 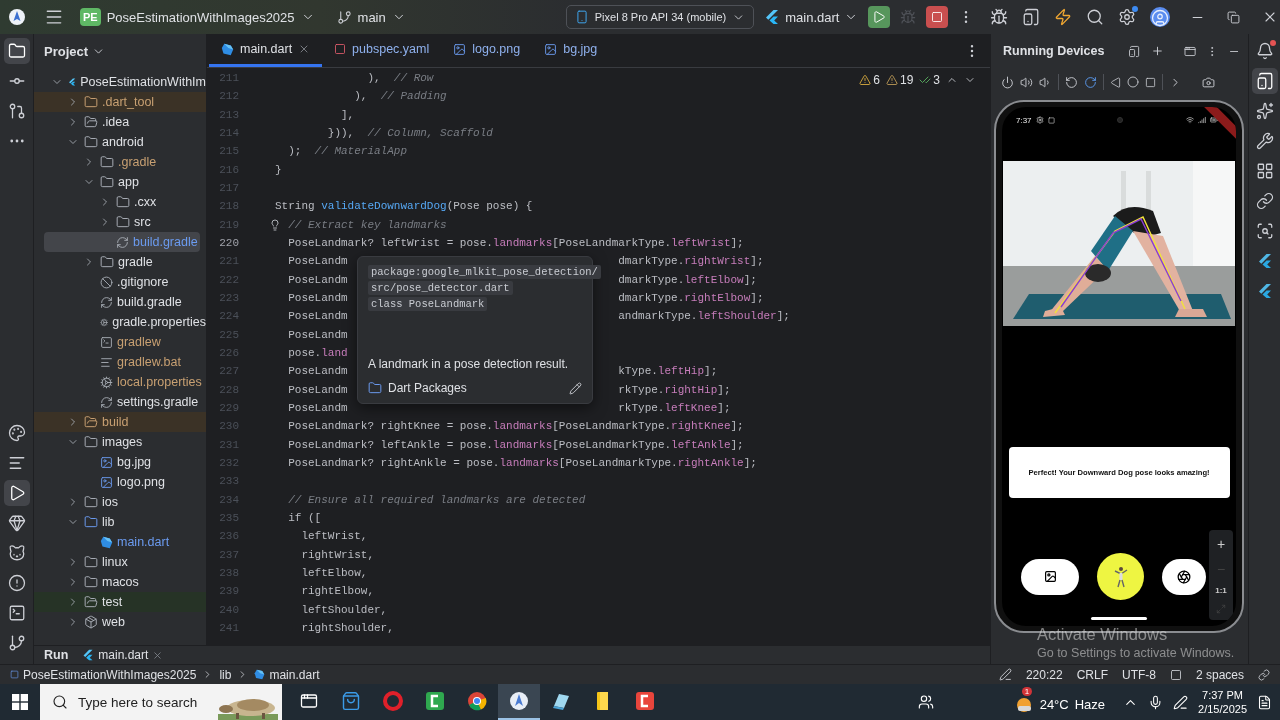 What do you see at coordinates (225, 674) in the screenshot?
I see `breadcrumb: lib` at bounding box center [225, 674].